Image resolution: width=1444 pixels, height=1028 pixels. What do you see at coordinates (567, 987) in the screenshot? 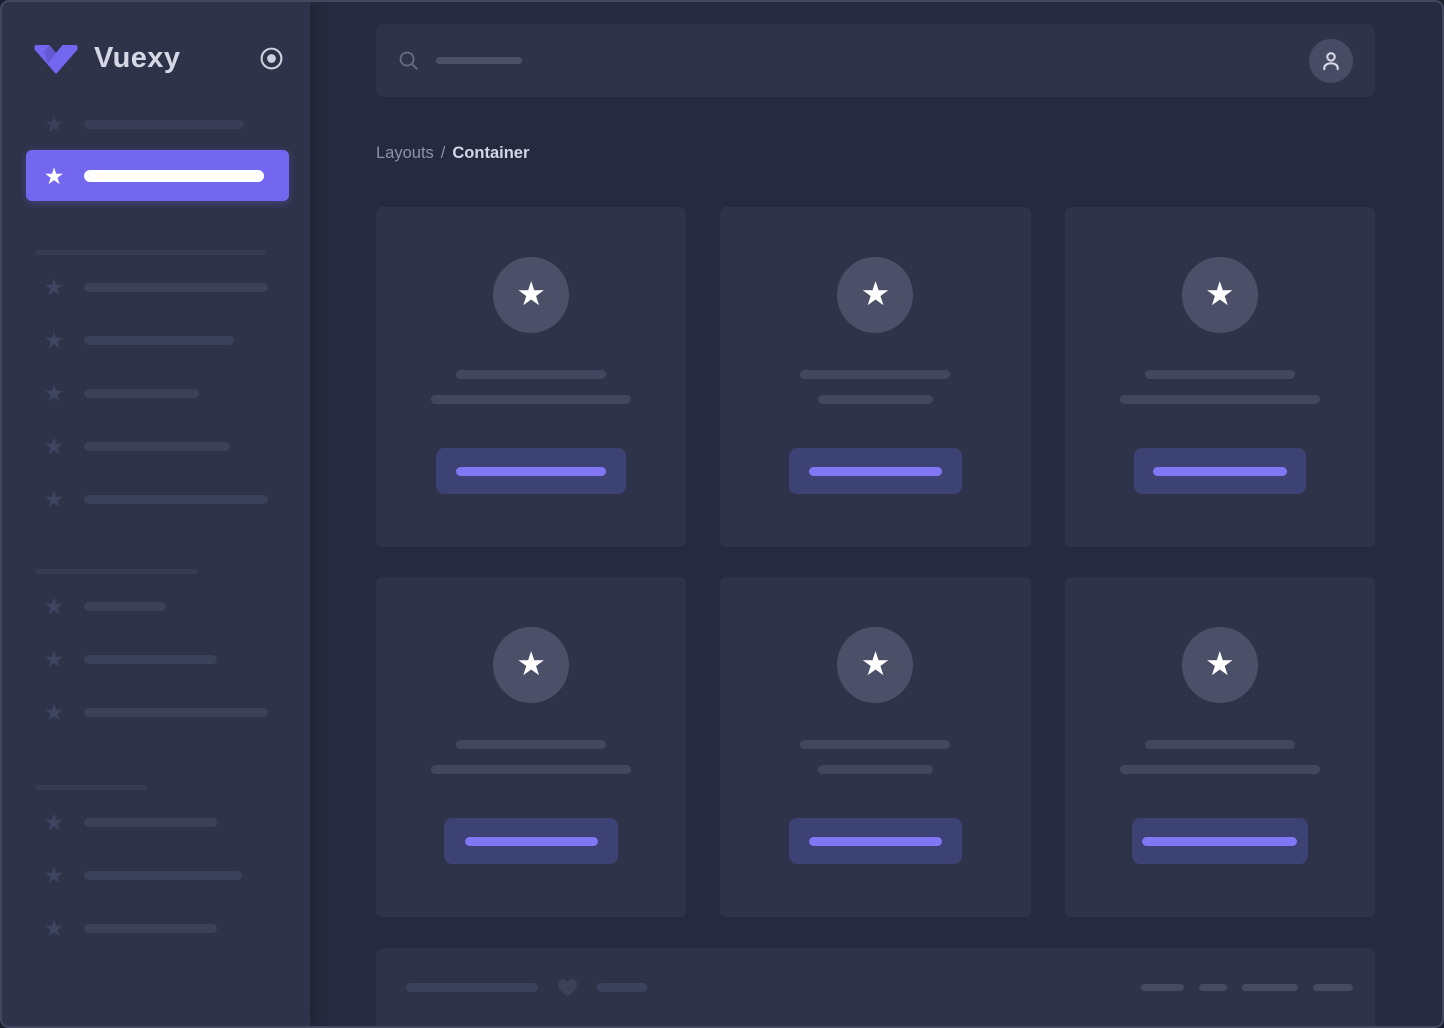
I see `heart-icon` at bounding box center [567, 987].